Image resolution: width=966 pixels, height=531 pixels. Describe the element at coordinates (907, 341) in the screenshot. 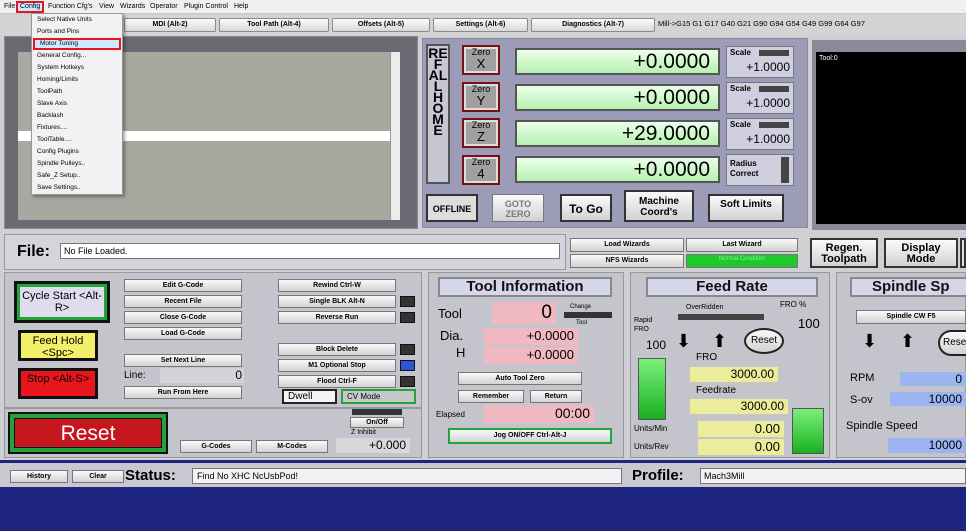

I see `spindle-up-icon: ⬆` at that location.